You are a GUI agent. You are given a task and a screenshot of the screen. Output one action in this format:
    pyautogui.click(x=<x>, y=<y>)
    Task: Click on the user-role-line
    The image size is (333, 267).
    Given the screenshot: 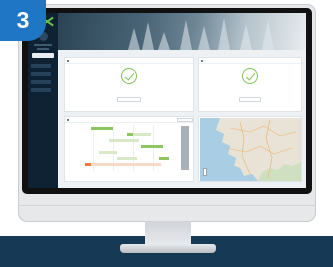 What is the action you would take?
    pyautogui.click(x=43, y=49)
    